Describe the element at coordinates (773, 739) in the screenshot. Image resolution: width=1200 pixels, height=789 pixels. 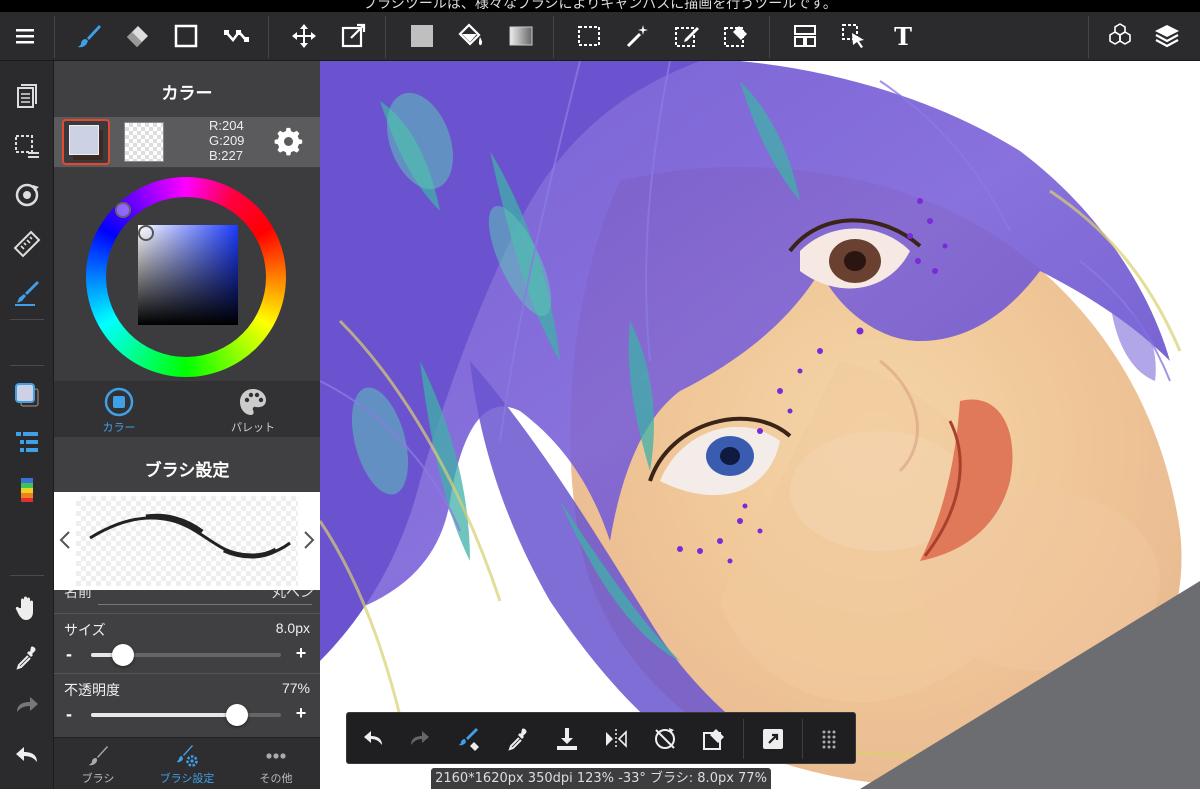
I see `expand-button` at that location.